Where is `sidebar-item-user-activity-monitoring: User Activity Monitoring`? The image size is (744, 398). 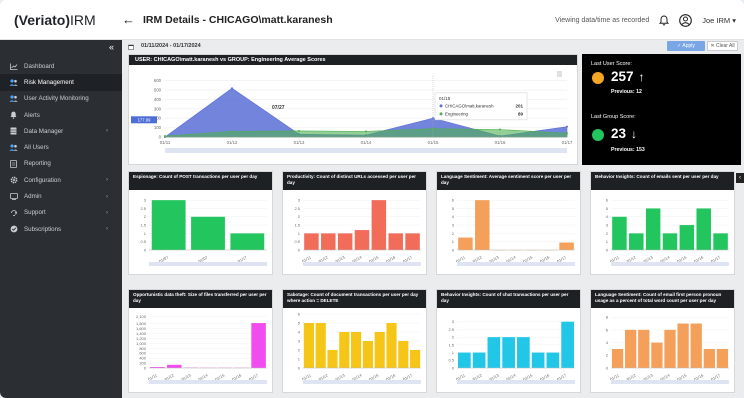 sidebar-item-user-activity-monitoring: User Activity Monitoring is located at coordinates (61, 99).